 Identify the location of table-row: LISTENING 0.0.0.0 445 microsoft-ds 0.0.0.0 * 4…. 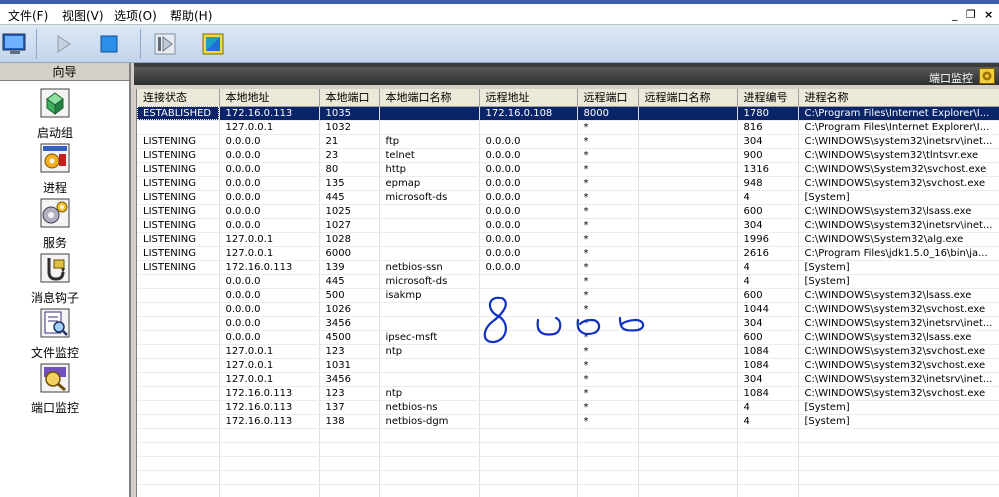
(568, 197).